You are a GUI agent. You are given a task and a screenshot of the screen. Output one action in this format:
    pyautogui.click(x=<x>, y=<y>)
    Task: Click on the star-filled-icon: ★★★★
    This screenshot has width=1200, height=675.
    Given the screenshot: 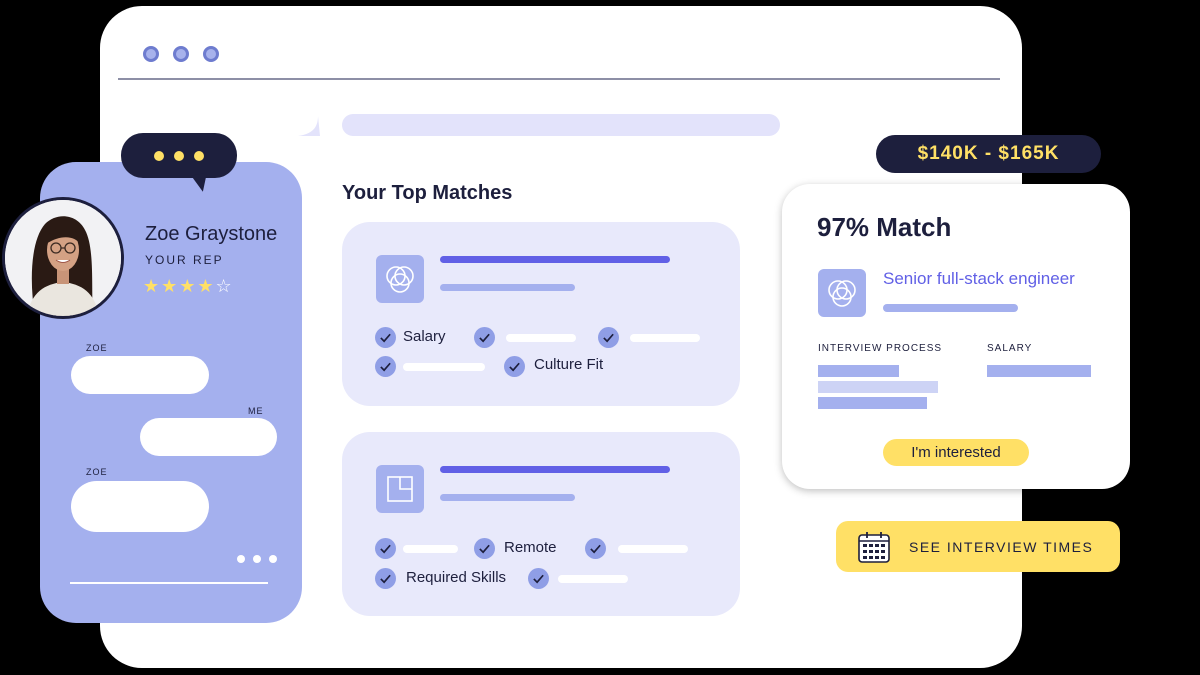 What is the action you would take?
    pyautogui.click(x=179, y=286)
    